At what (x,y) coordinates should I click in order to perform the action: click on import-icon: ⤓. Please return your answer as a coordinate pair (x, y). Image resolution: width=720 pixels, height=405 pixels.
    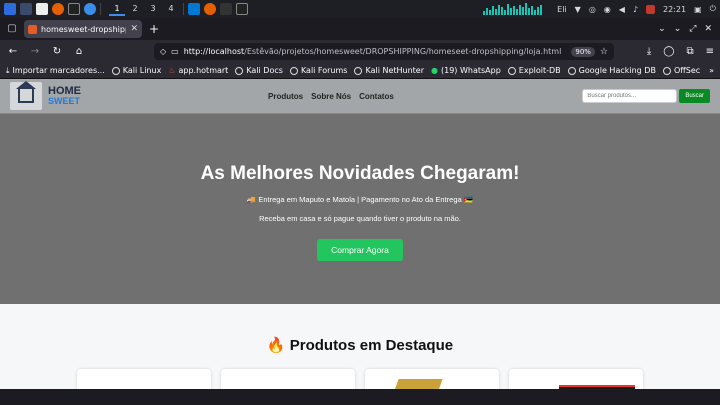
    Looking at the image, I should click on (8, 70).